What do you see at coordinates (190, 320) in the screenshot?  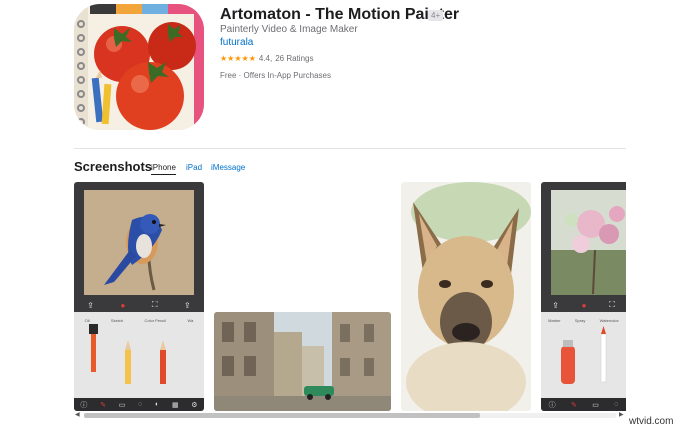 I see `brush-label: Wa` at bounding box center [190, 320].